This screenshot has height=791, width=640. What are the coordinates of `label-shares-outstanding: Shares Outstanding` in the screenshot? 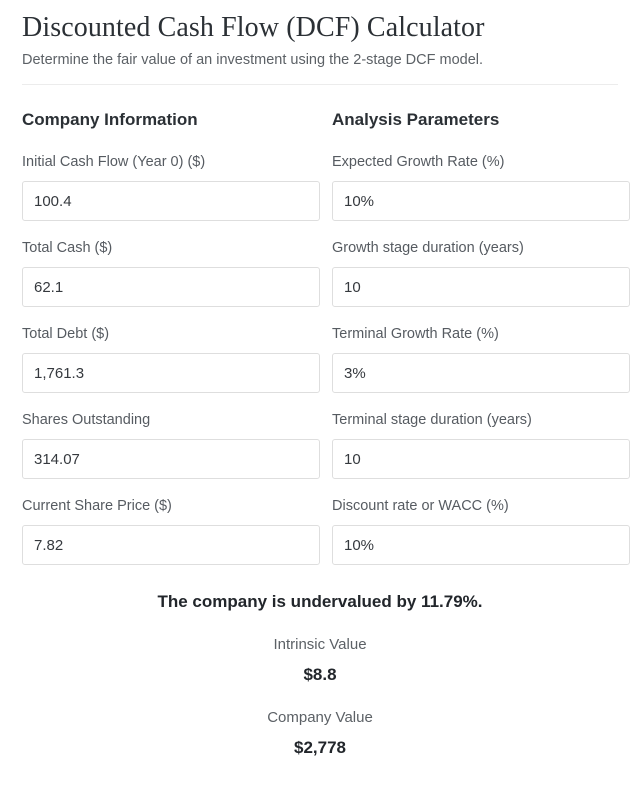 It's located at (86, 420).